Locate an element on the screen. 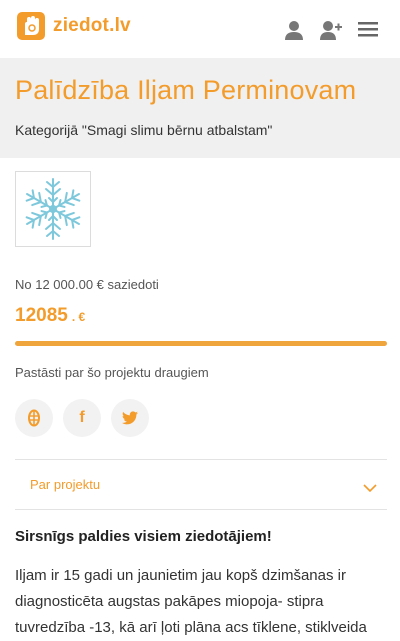 This screenshot has width=400, height=641. thanks-heading: Sirsnīgs paldies visiem ziedotājiem! is located at coordinates (143, 536).